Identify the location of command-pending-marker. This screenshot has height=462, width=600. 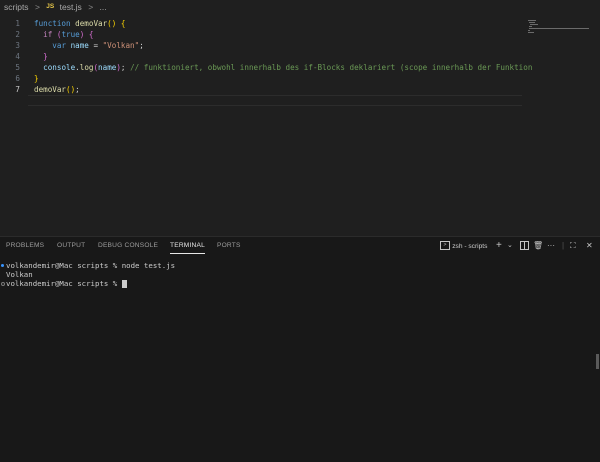
(3, 284).